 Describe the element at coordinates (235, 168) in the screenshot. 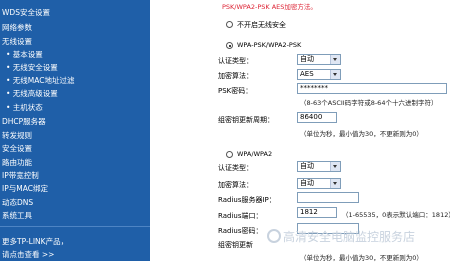

I see `auth-type-2-label: 认证类型：` at that location.